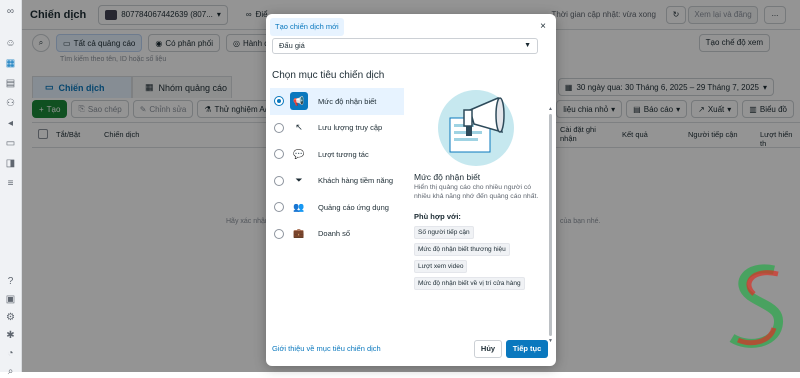 This screenshot has width=800, height=378. What do you see at coordinates (299, 153) in the screenshot?
I see `chat-bubbles-icon: 💬` at bounding box center [299, 153].